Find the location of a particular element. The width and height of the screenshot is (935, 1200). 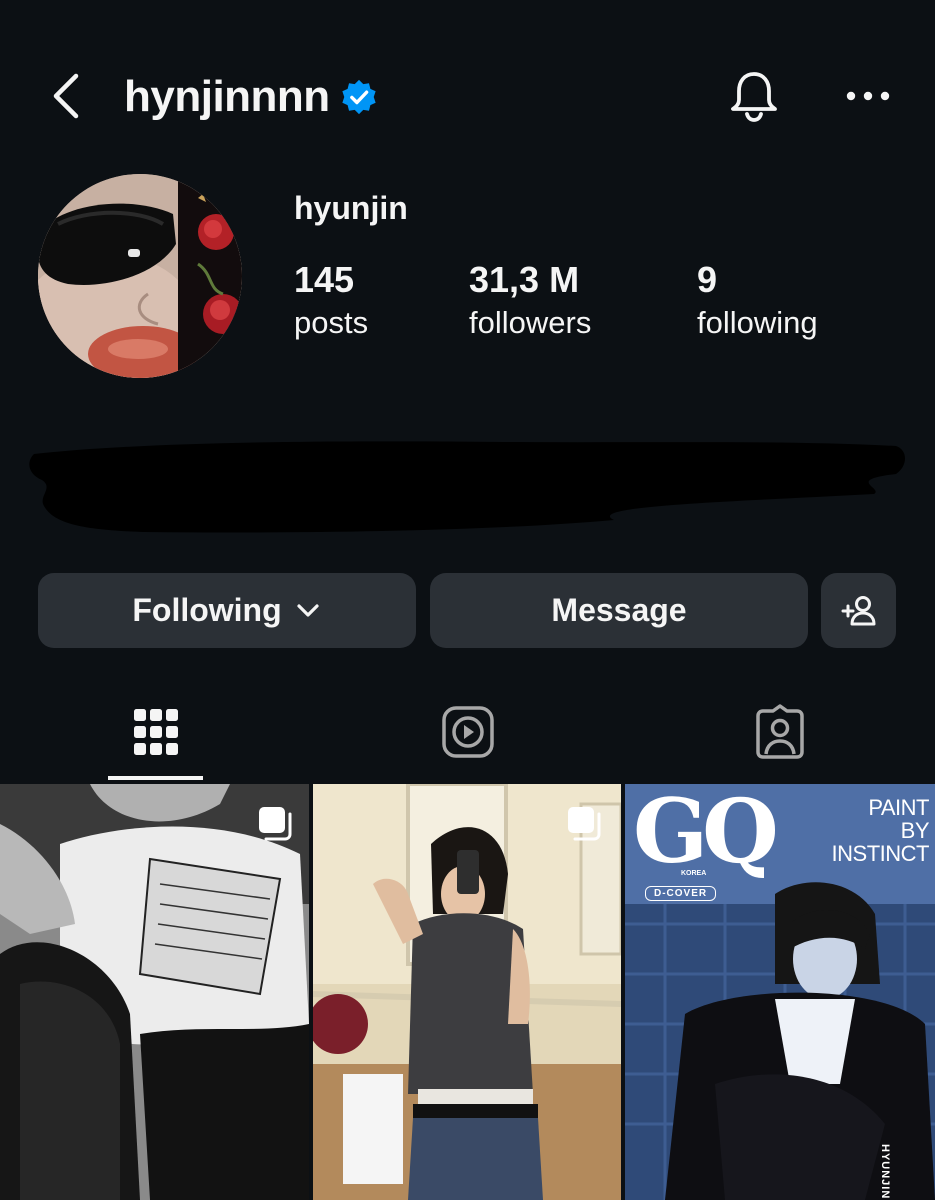

following-button: Following is located at coordinates (227, 610).